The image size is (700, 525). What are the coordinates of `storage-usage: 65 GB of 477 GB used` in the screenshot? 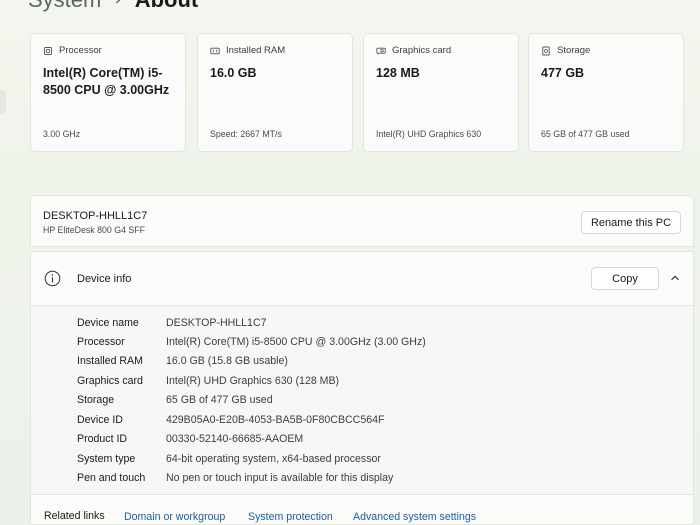 It's located at (585, 134).